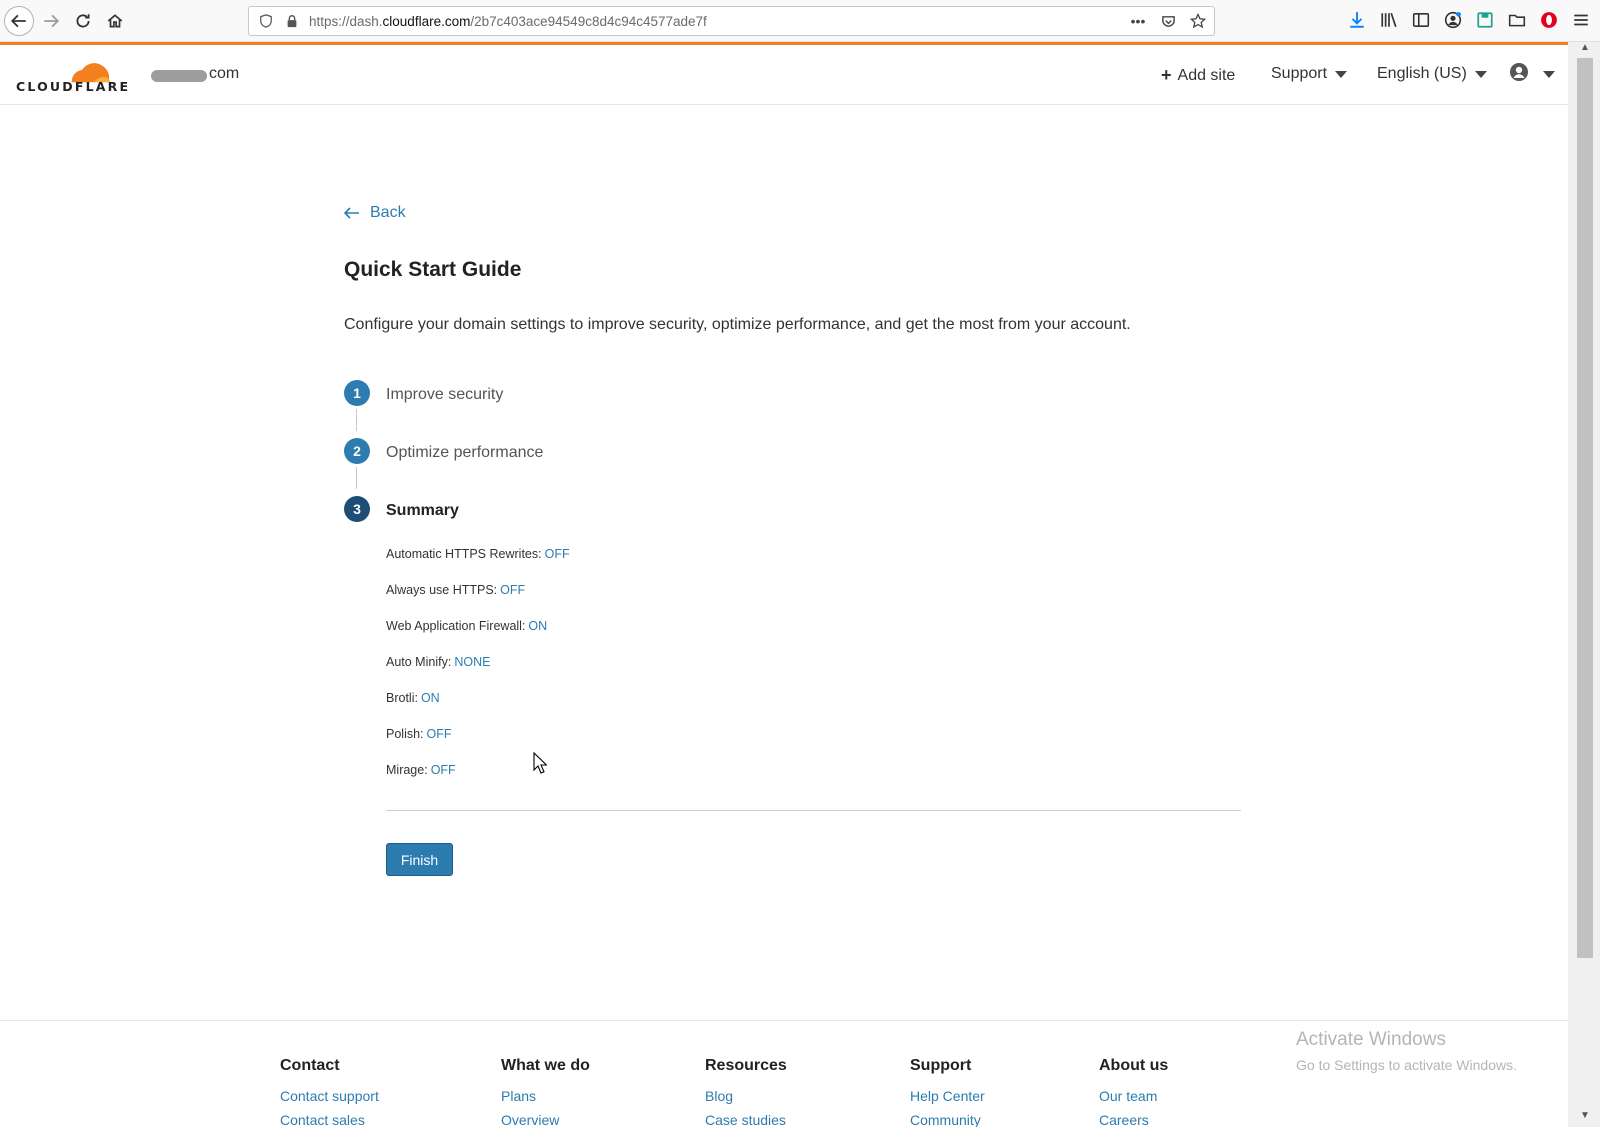 Image resolution: width=1600 pixels, height=1127 pixels. I want to click on cloudflare-wordmark: CLOUDFLARE, so click(73, 86).